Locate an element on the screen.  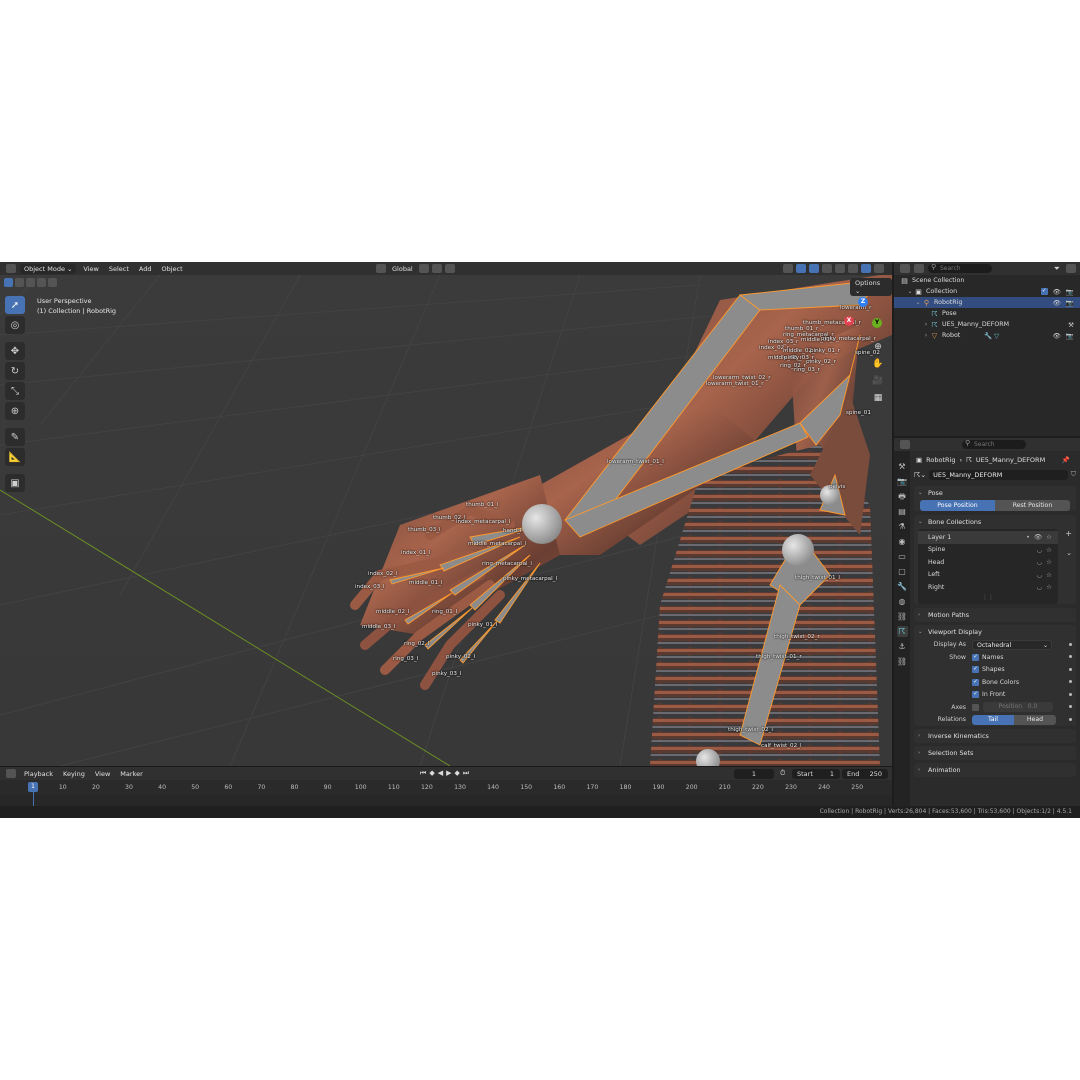
armature-data-icon: ☈⌄ is located at coordinates (920, 475).